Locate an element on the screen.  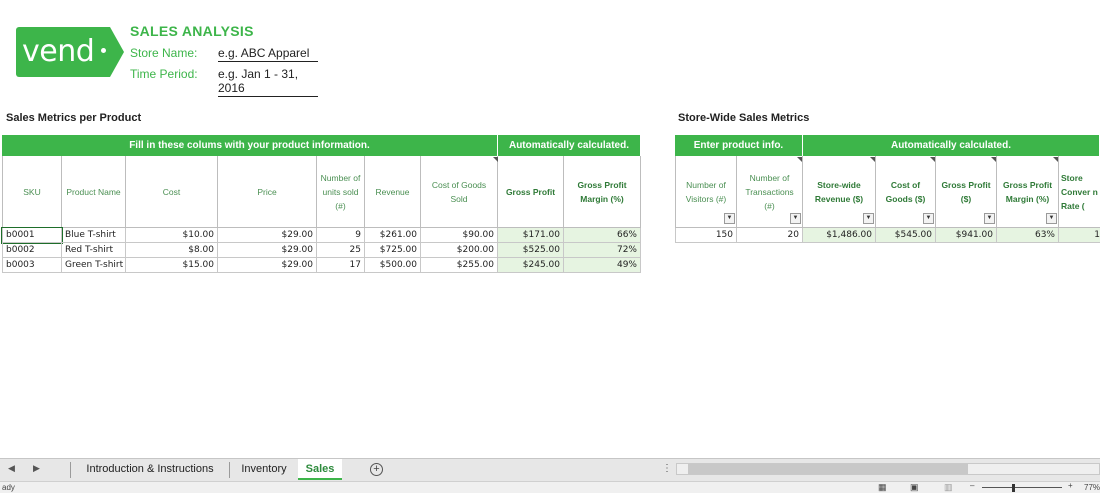
vend-logo-text: vend is located at coordinates (58, 51).